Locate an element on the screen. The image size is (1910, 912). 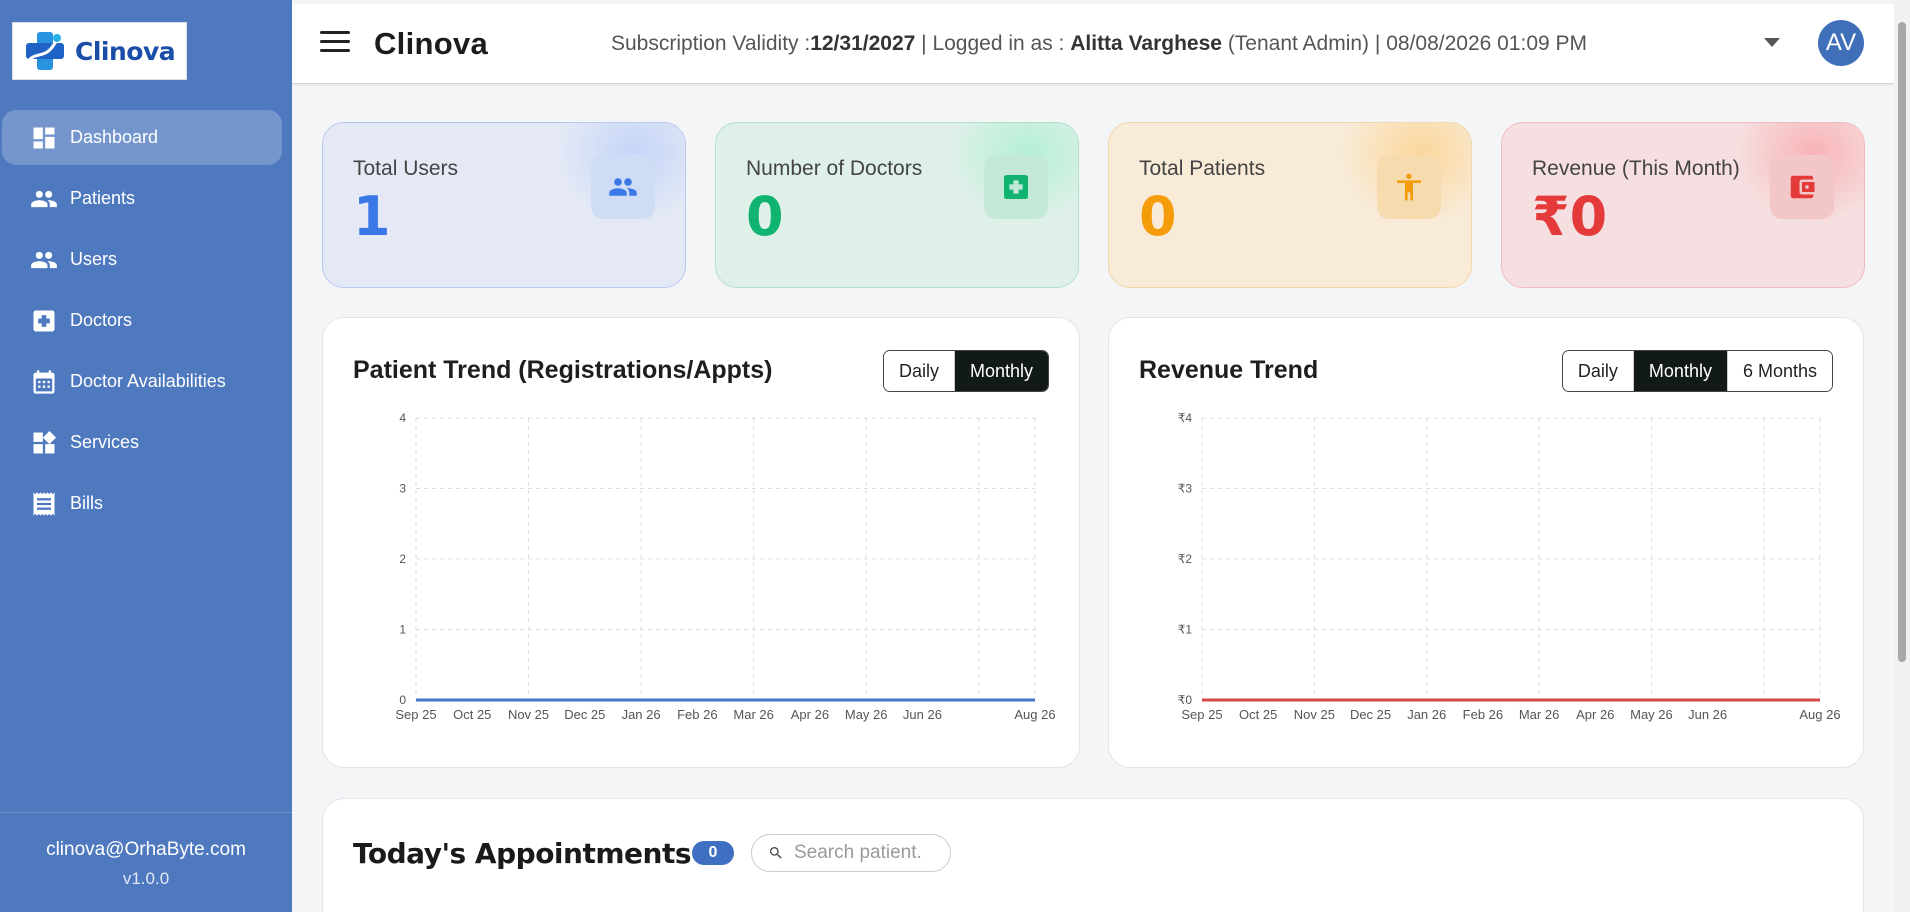
accessibility-icon is located at coordinates (1409, 187).